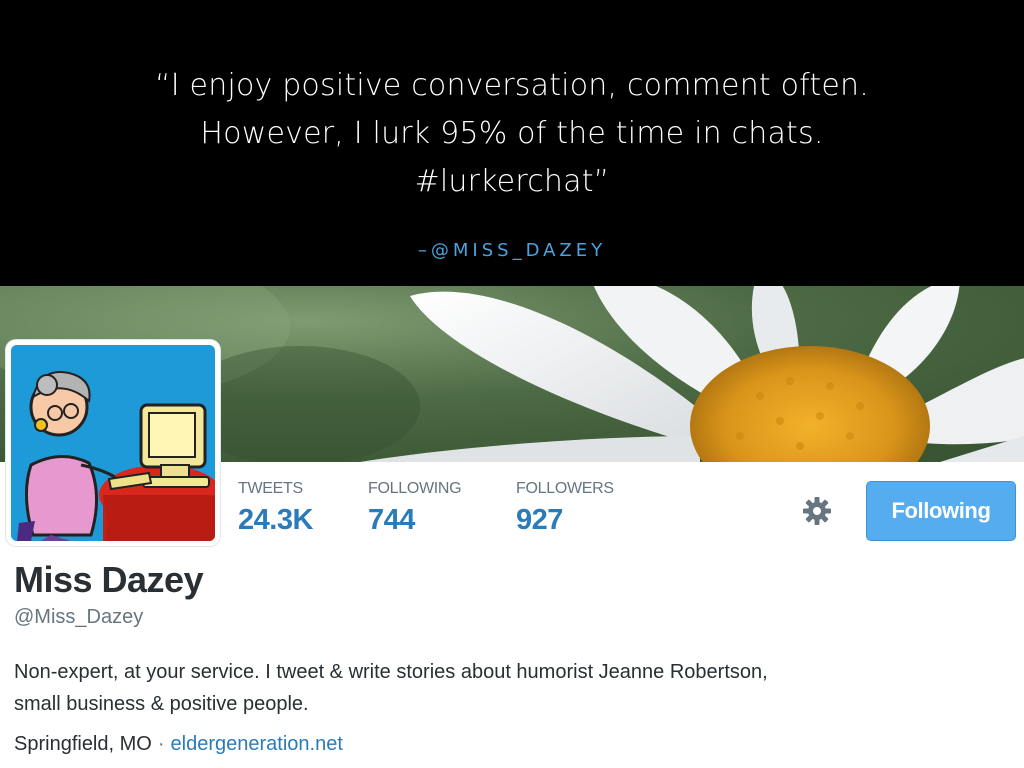 This screenshot has height=768, width=1024. Describe the element at coordinates (512, 250) in the screenshot. I see `quote-attribution: –@MISS_DAZEY` at that location.